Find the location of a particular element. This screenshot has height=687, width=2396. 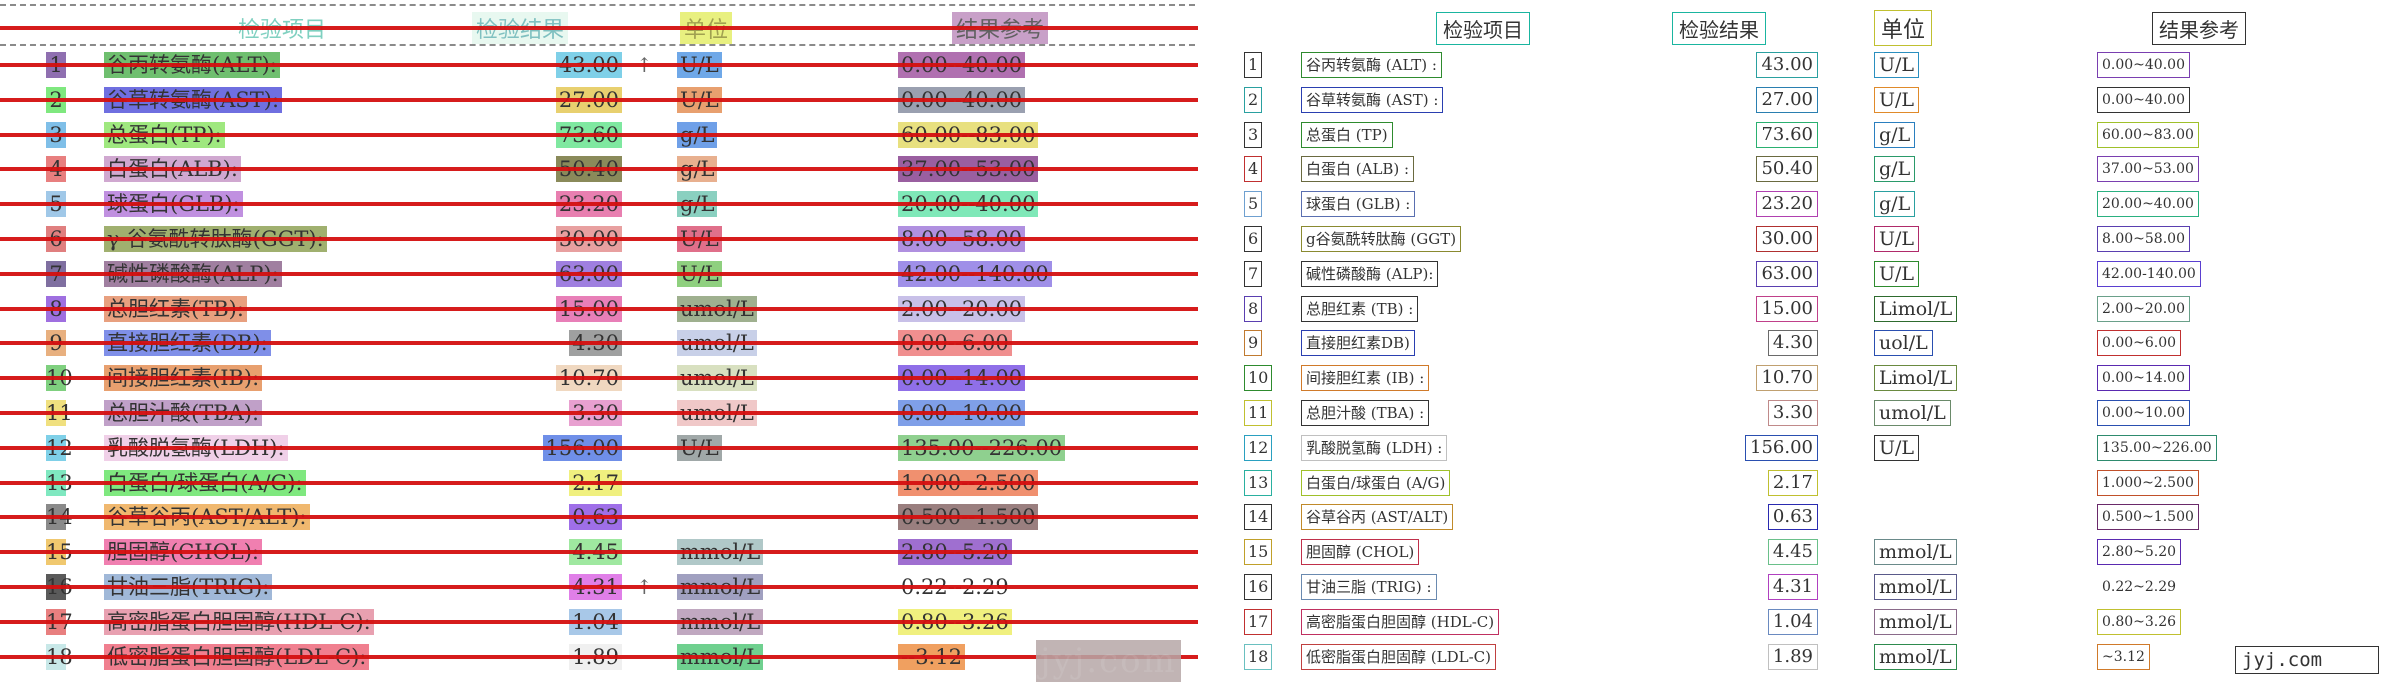

item-name: 谷草转氨酶 (AST) : is located at coordinates (1372, 99).